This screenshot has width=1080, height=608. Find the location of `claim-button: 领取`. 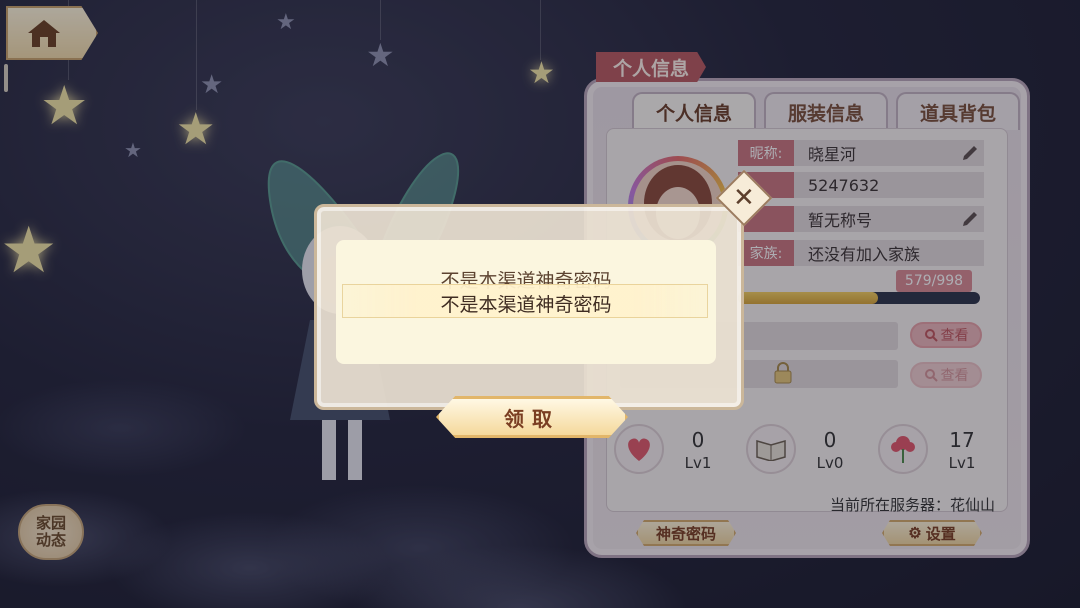

claim-button: 领取 is located at coordinates (532, 417).